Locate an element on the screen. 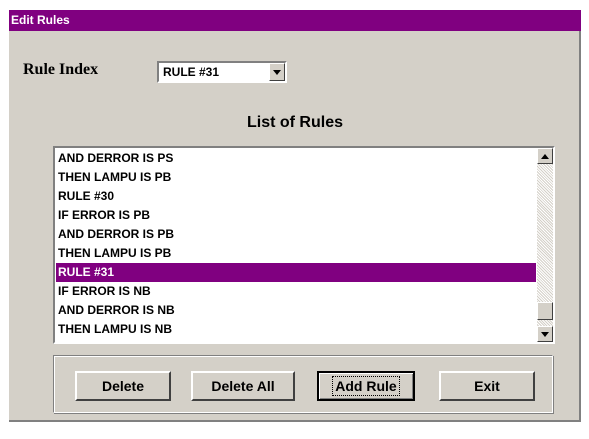  rule-index-value: RULE #31 is located at coordinates (191, 72).